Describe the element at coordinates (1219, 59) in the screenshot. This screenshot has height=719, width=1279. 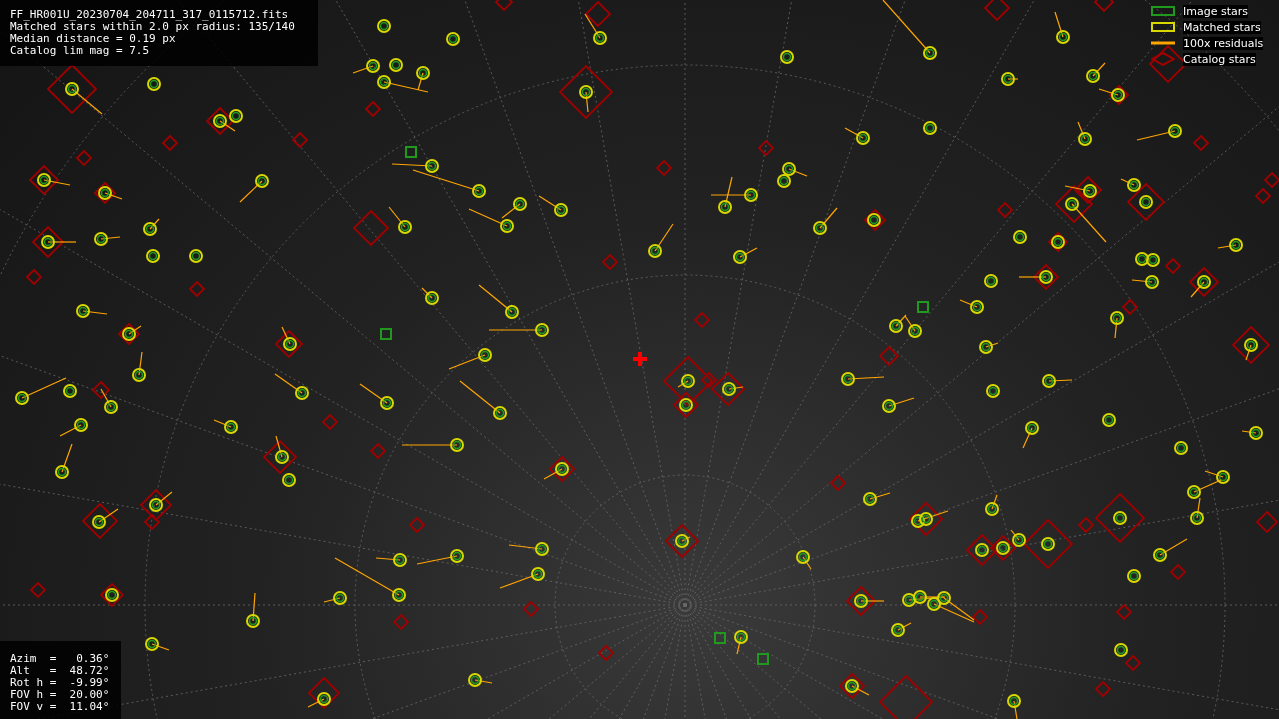
I see `legend-label: Catalog stars` at that location.